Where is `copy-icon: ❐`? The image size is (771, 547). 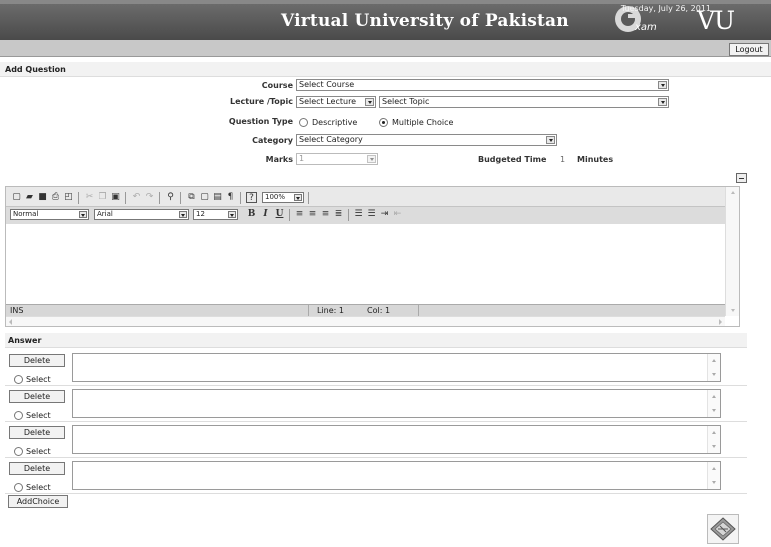
copy-icon: ❐ is located at coordinates (102, 197).